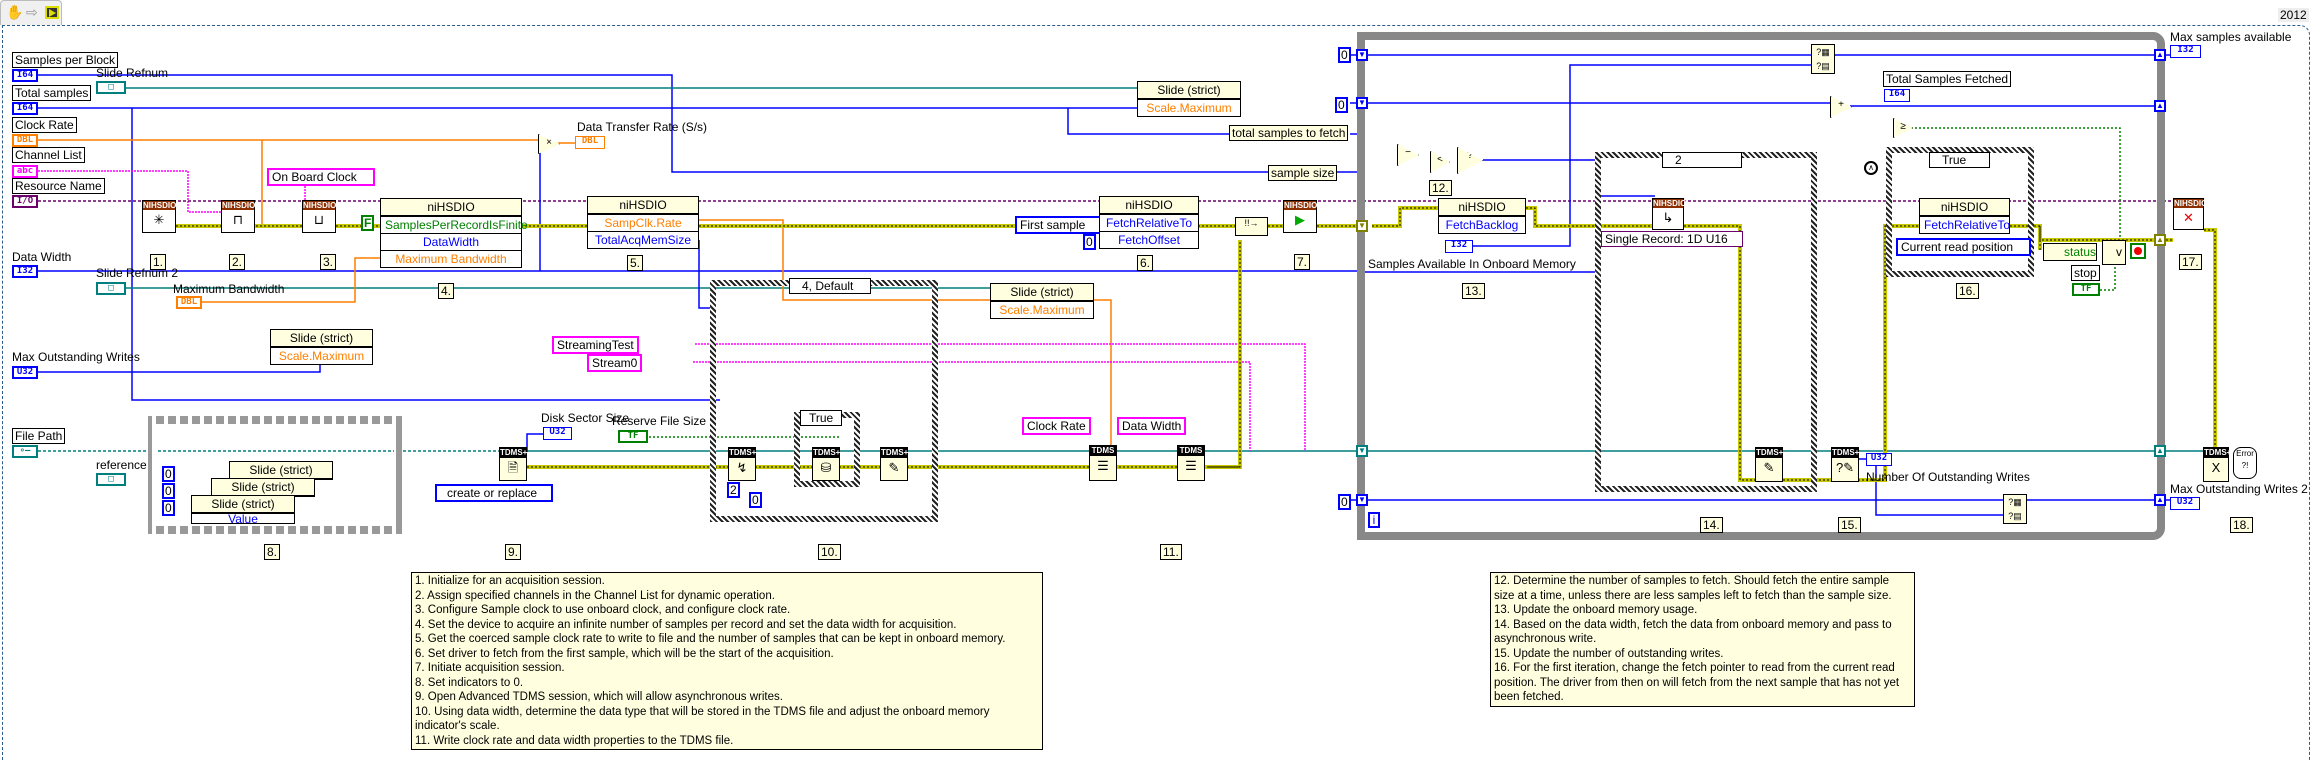 Image resolution: width=2313 pixels, height=762 pixels. Describe the element at coordinates (1149, 239) in the screenshot. I see `prop-fetch-offset: FetchOffset` at that location.